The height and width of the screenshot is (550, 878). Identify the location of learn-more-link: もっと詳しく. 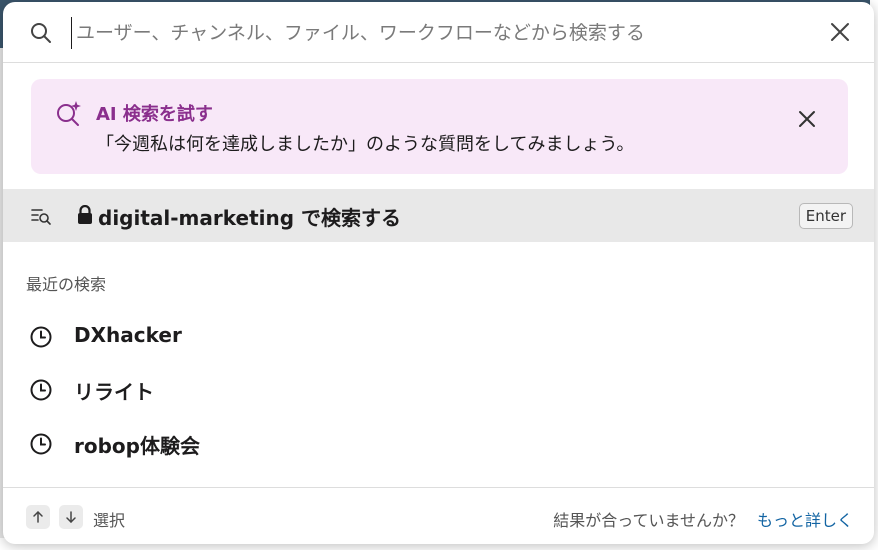
(805, 519).